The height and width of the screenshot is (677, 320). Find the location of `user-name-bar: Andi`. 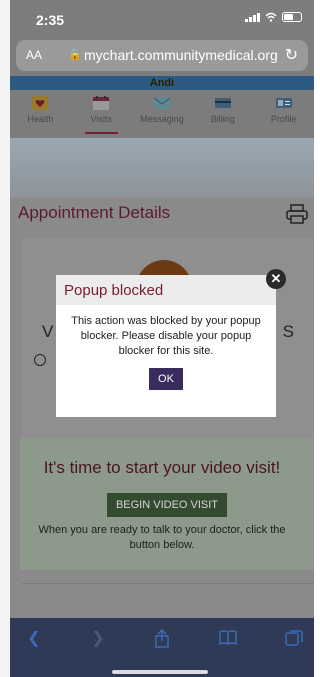

user-name-bar: Andi is located at coordinates (162, 83).